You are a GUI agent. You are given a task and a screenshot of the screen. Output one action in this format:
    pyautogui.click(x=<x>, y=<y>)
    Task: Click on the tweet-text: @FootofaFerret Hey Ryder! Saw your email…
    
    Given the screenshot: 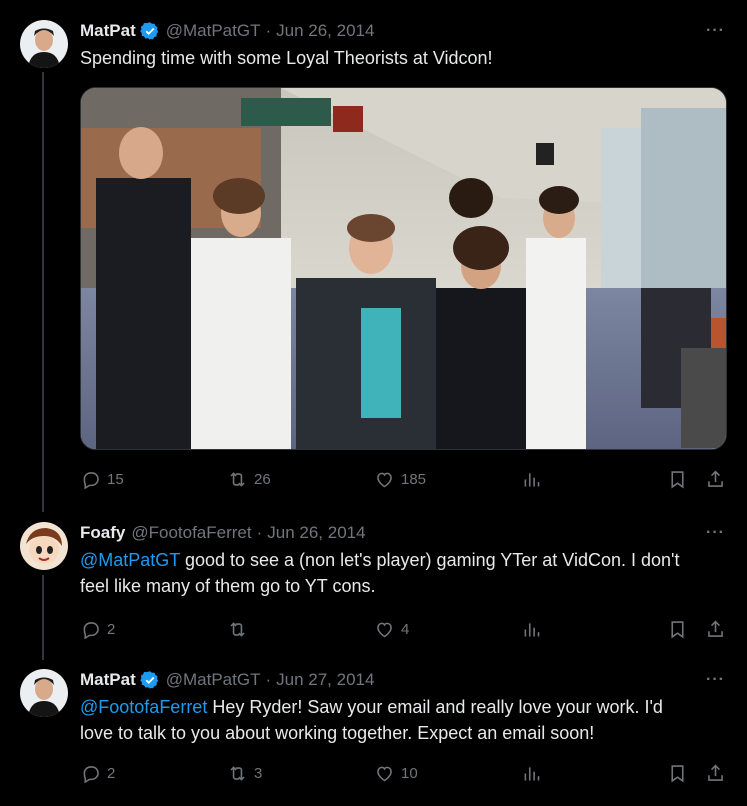 What is the action you would take?
    pyautogui.click(x=405, y=720)
    